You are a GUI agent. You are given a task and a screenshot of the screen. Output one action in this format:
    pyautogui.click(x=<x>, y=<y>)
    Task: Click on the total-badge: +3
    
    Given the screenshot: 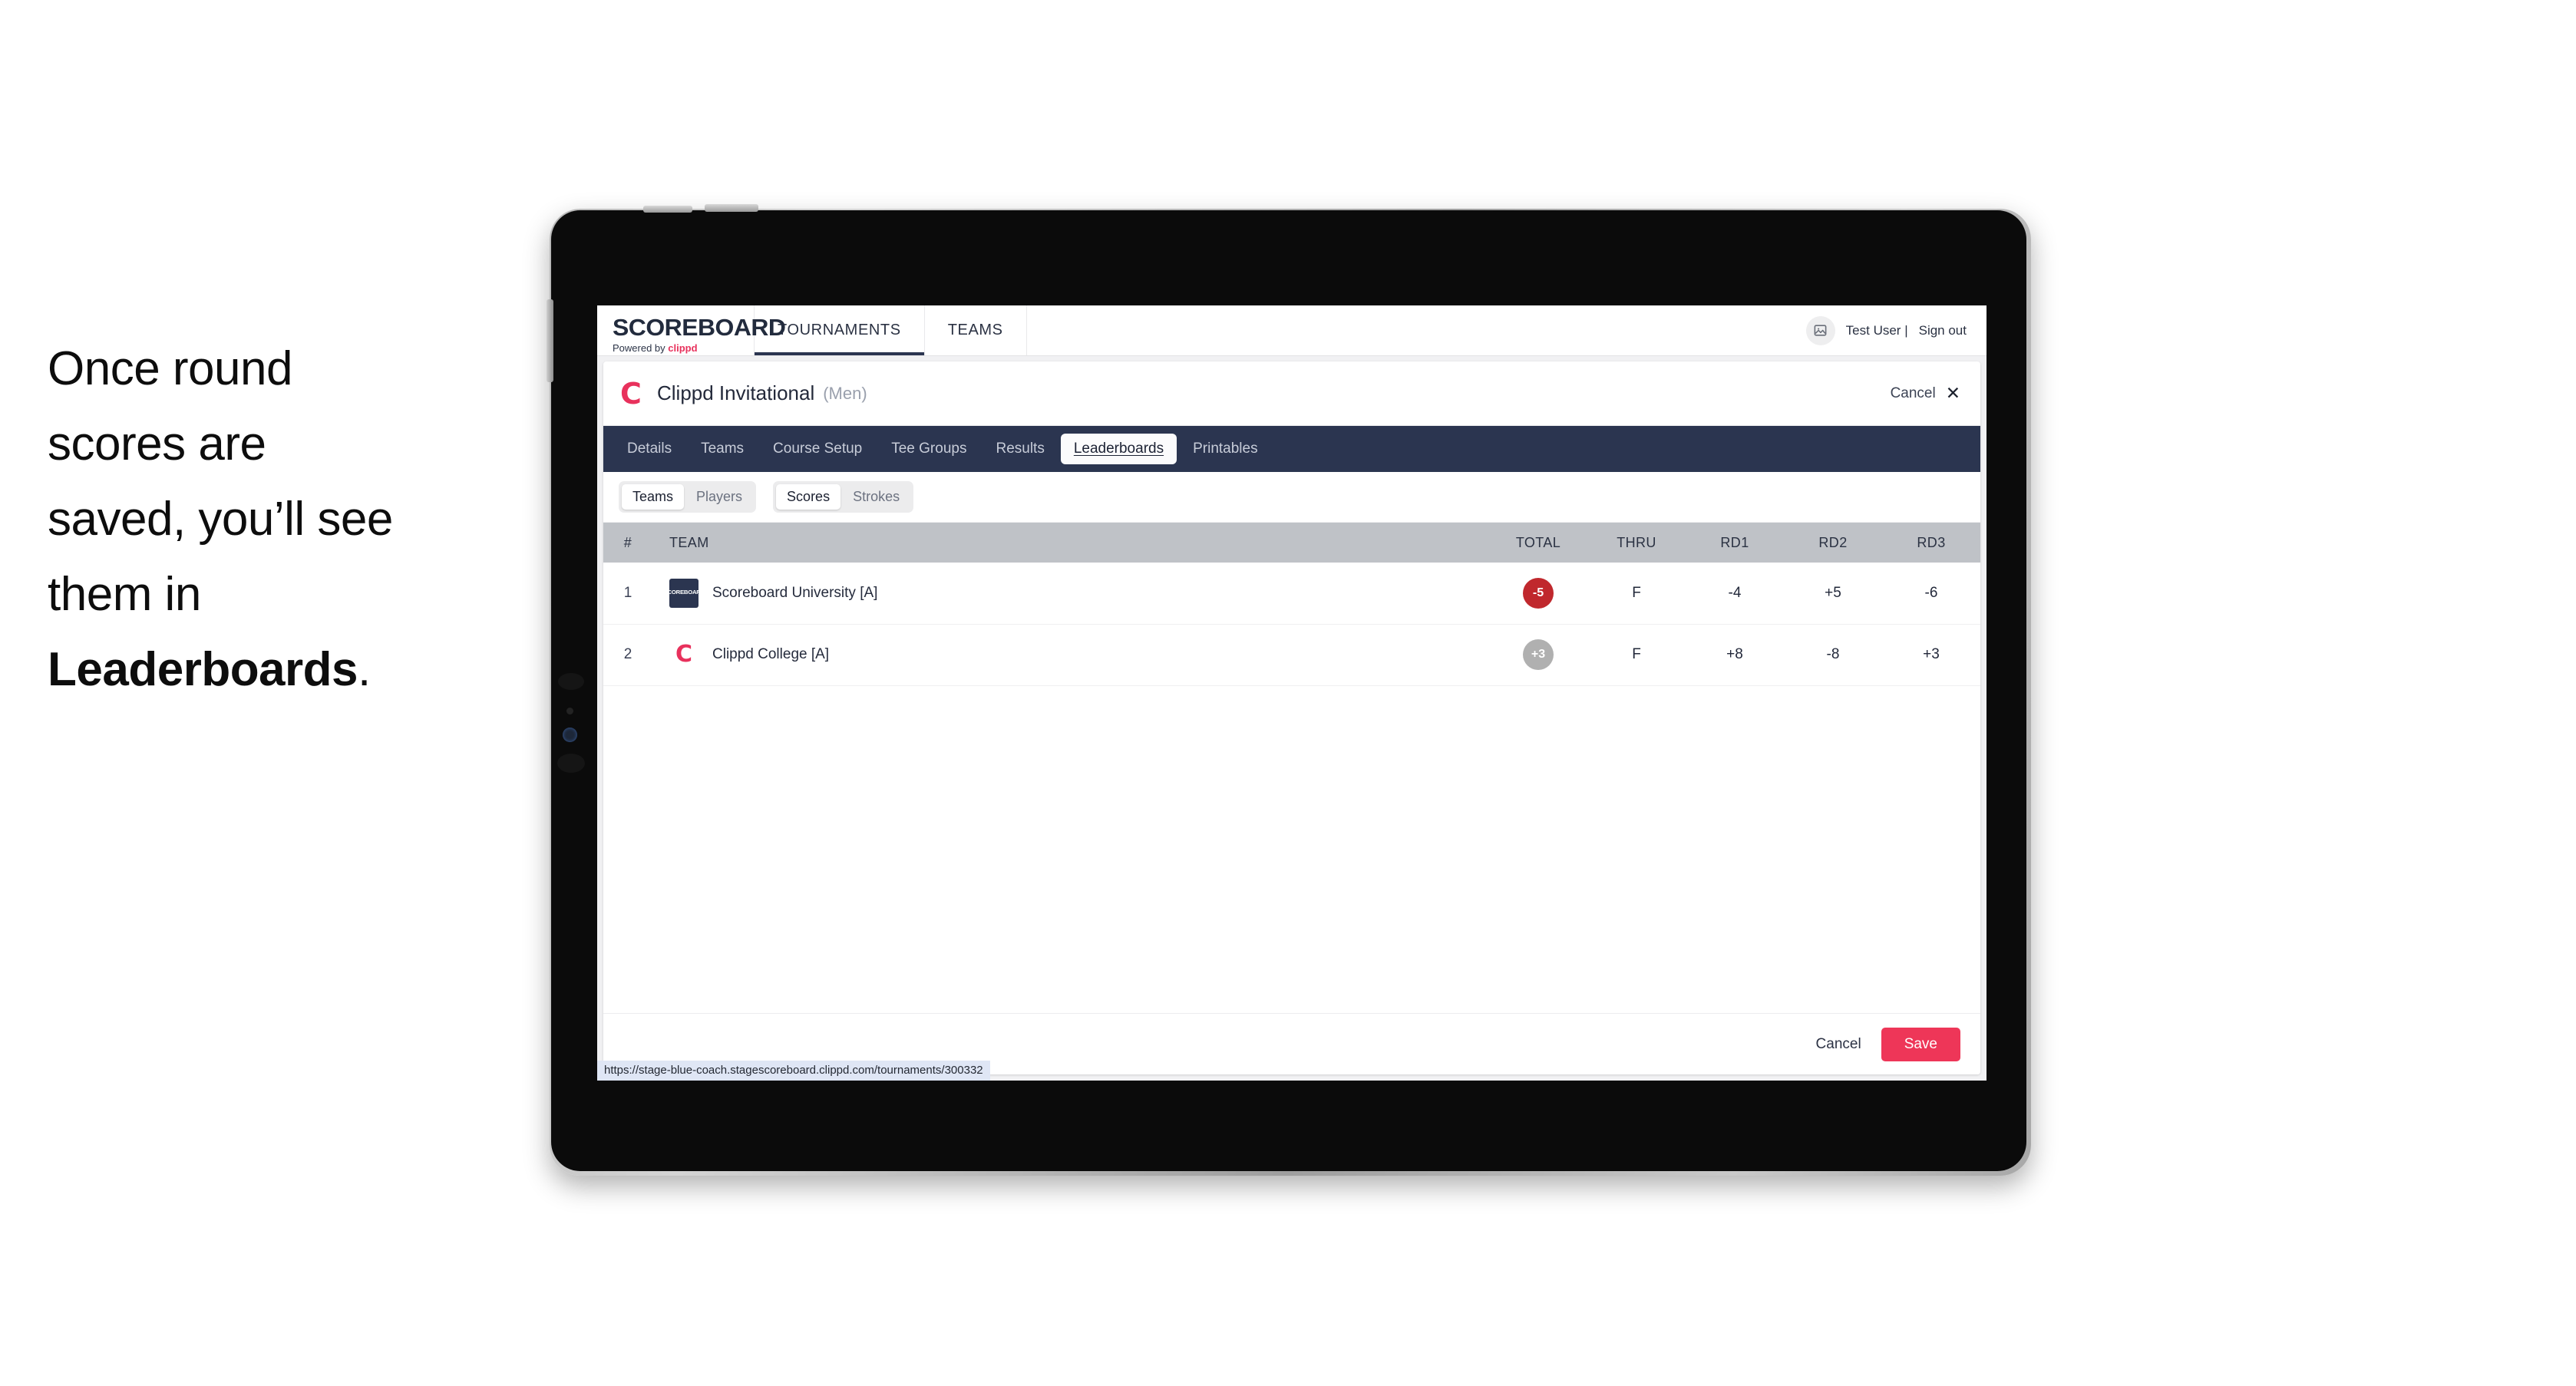 What is the action you would take?
    pyautogui.click(x=1538, y=654)
    